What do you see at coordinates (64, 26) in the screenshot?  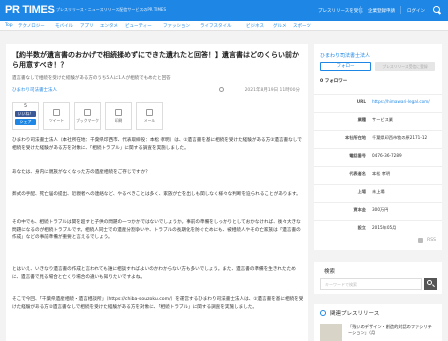 I see `category-mobile: モバイル` at bounding box center [64, 26].